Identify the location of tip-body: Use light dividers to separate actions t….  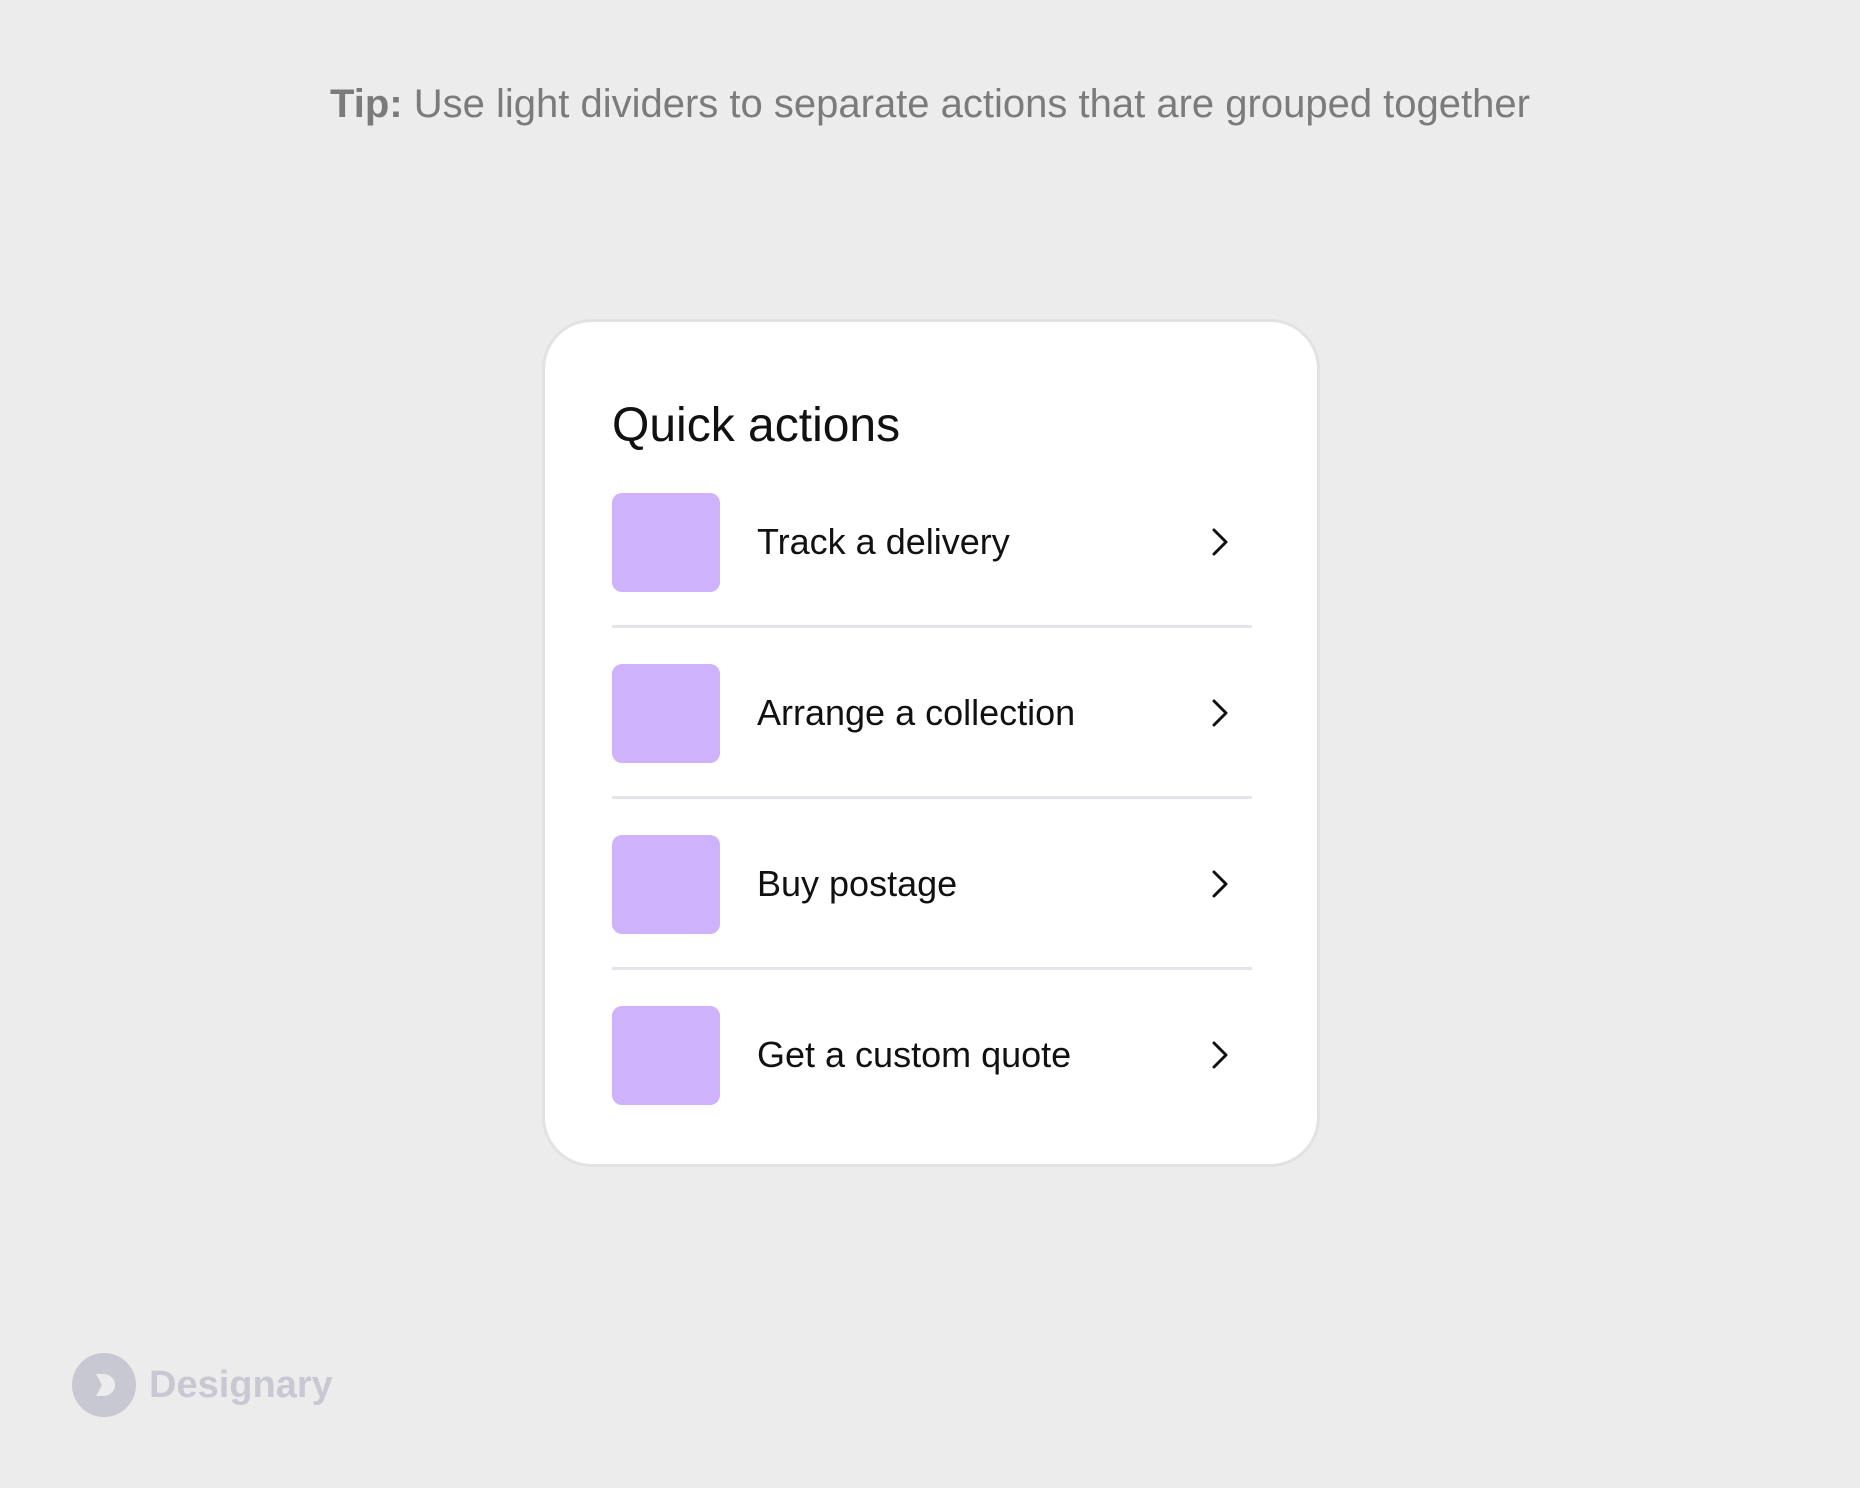
(966, 104).